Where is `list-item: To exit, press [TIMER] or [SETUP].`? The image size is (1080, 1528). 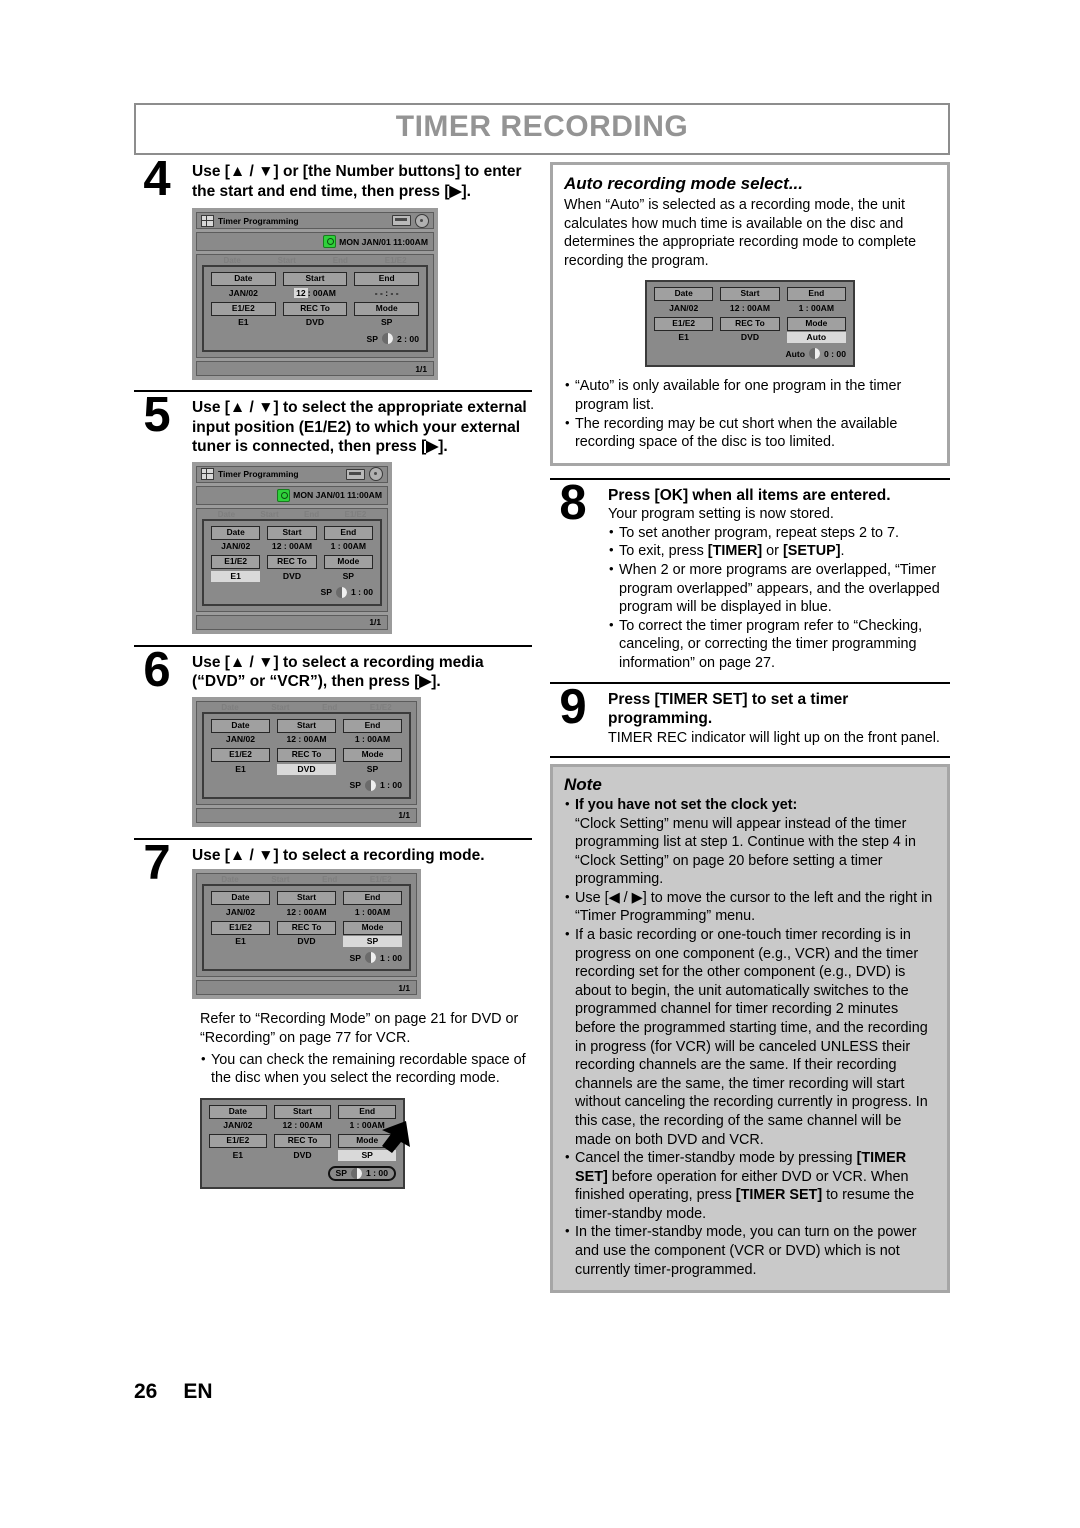 list-item: To exit, press [TIMER] or [SETUP]. is located at coordinates (779, 551).